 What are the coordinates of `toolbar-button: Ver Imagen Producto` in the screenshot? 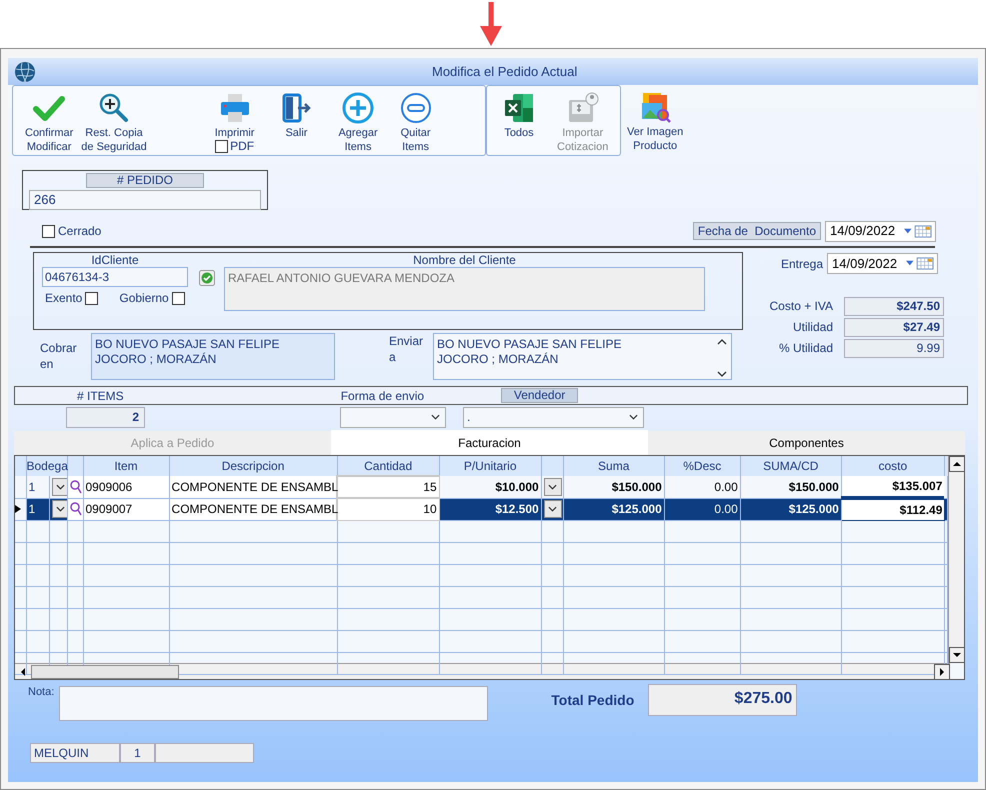 It's located at (655, 119).